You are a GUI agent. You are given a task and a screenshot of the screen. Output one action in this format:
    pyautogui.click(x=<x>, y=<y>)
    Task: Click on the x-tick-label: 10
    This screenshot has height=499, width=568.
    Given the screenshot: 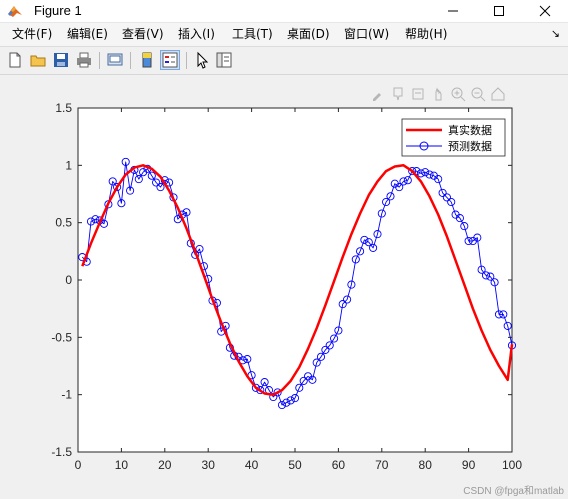 What is the action you would take?
    pyautogui.click(x=122, y=465)
    